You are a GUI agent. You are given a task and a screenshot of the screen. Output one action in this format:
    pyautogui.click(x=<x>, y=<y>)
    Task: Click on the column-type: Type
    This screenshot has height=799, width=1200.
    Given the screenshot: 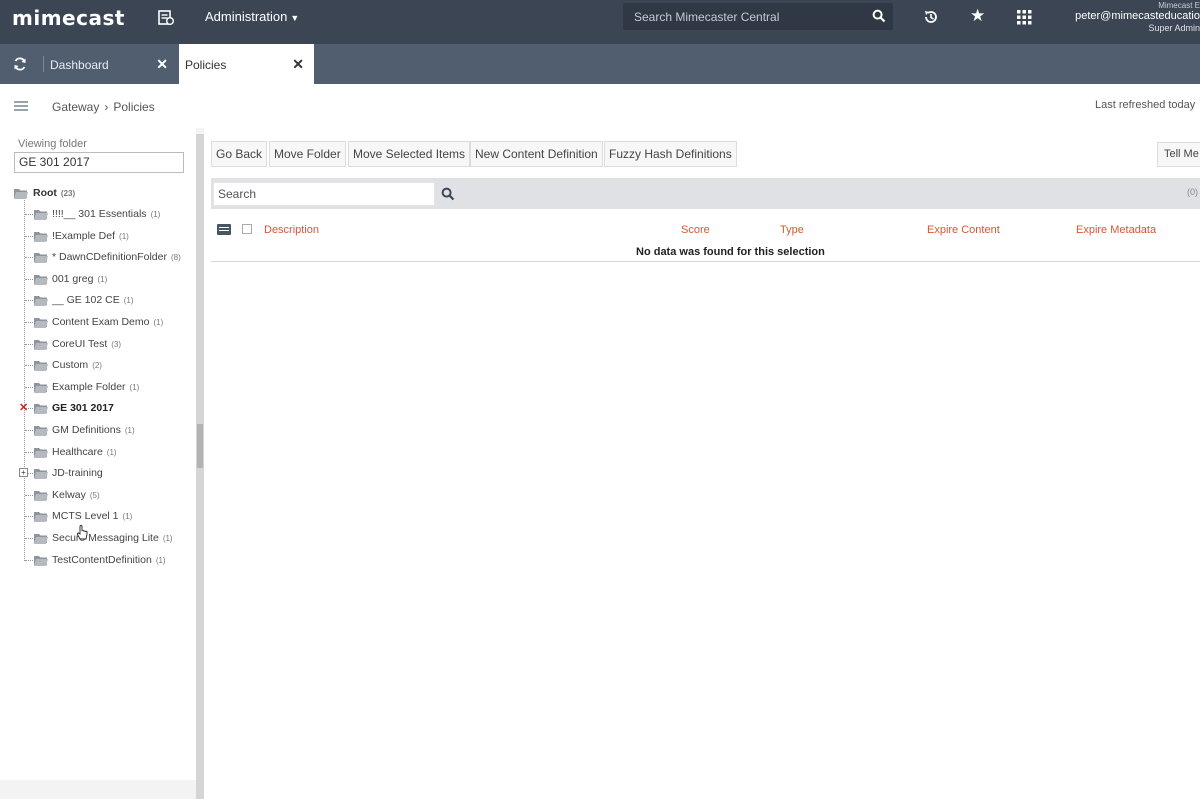 What is the action you would take?
    pyautogui.click(x=792, y=230)
    